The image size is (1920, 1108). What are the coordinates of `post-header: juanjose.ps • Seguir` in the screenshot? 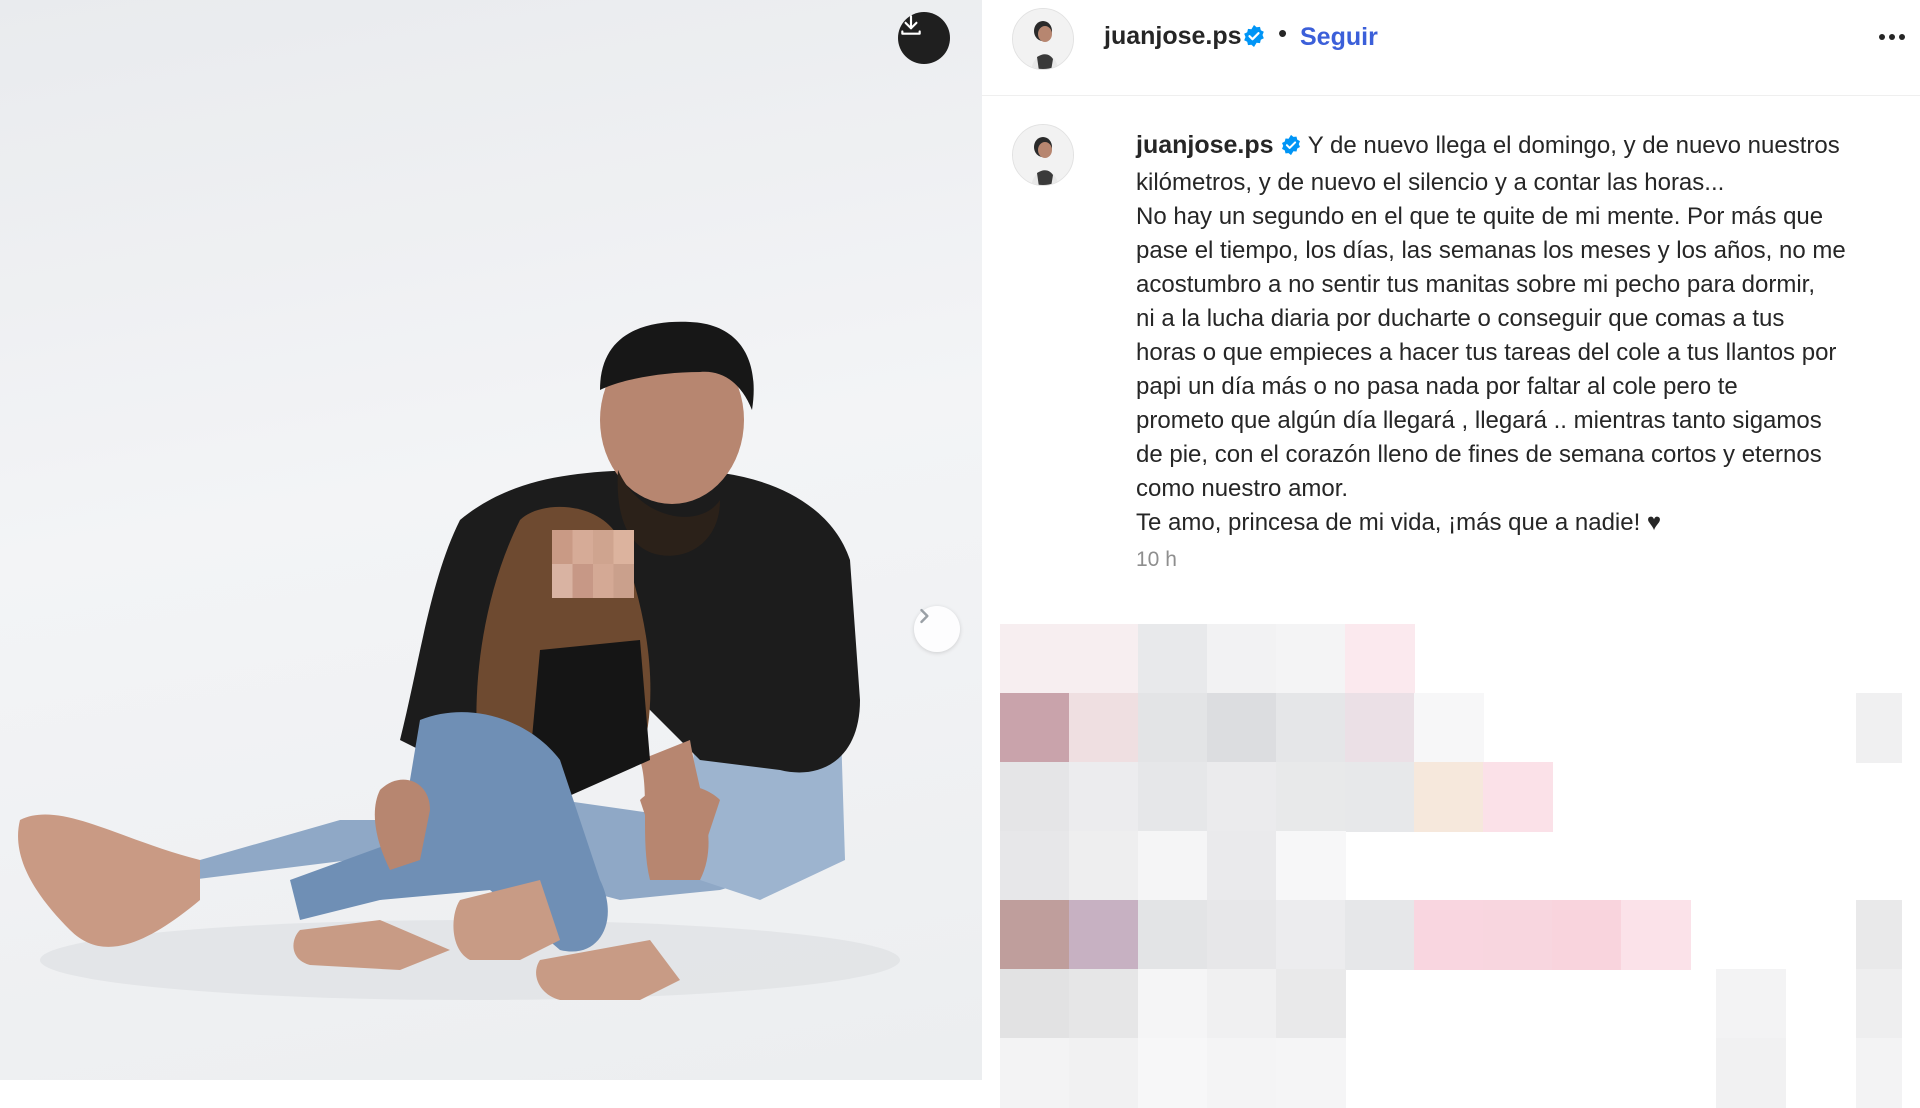 It's located at (1451, 48).